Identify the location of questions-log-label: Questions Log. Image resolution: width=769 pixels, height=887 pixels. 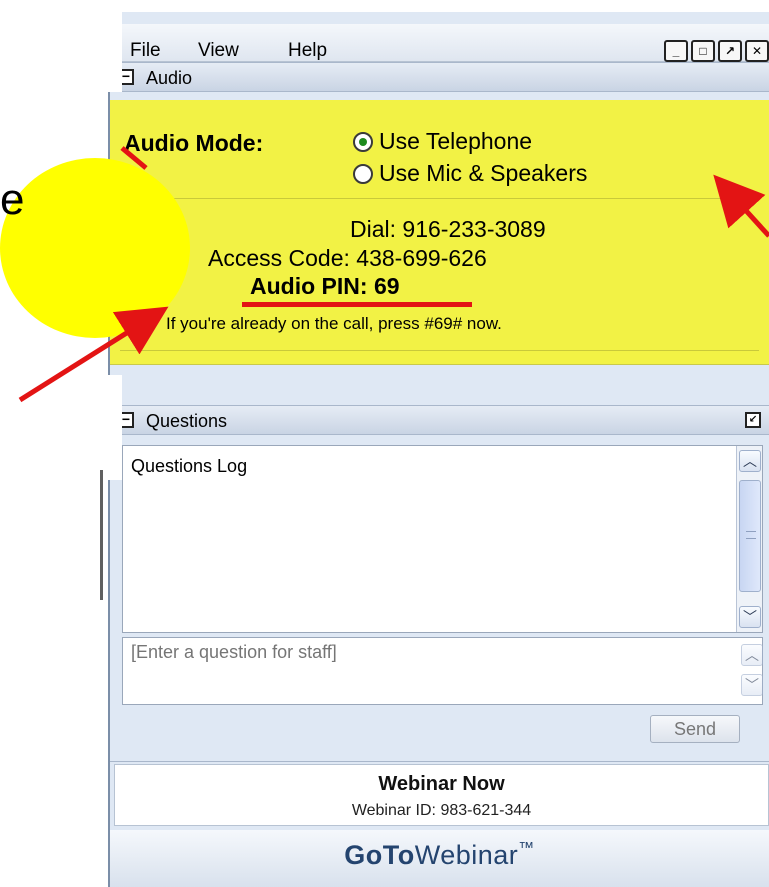
(189, 466).